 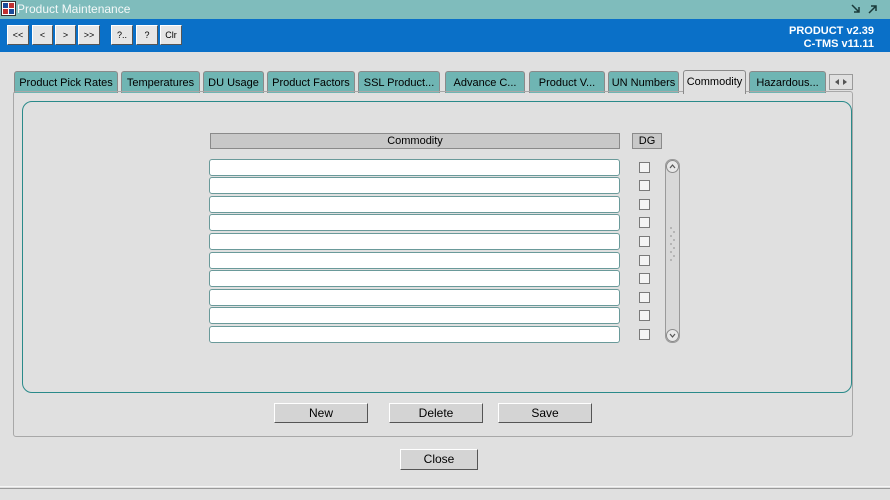 What do you see at coordinates (321, 413) in the screenshot?
I see `new-button: New` at bounding box center [321, 413].